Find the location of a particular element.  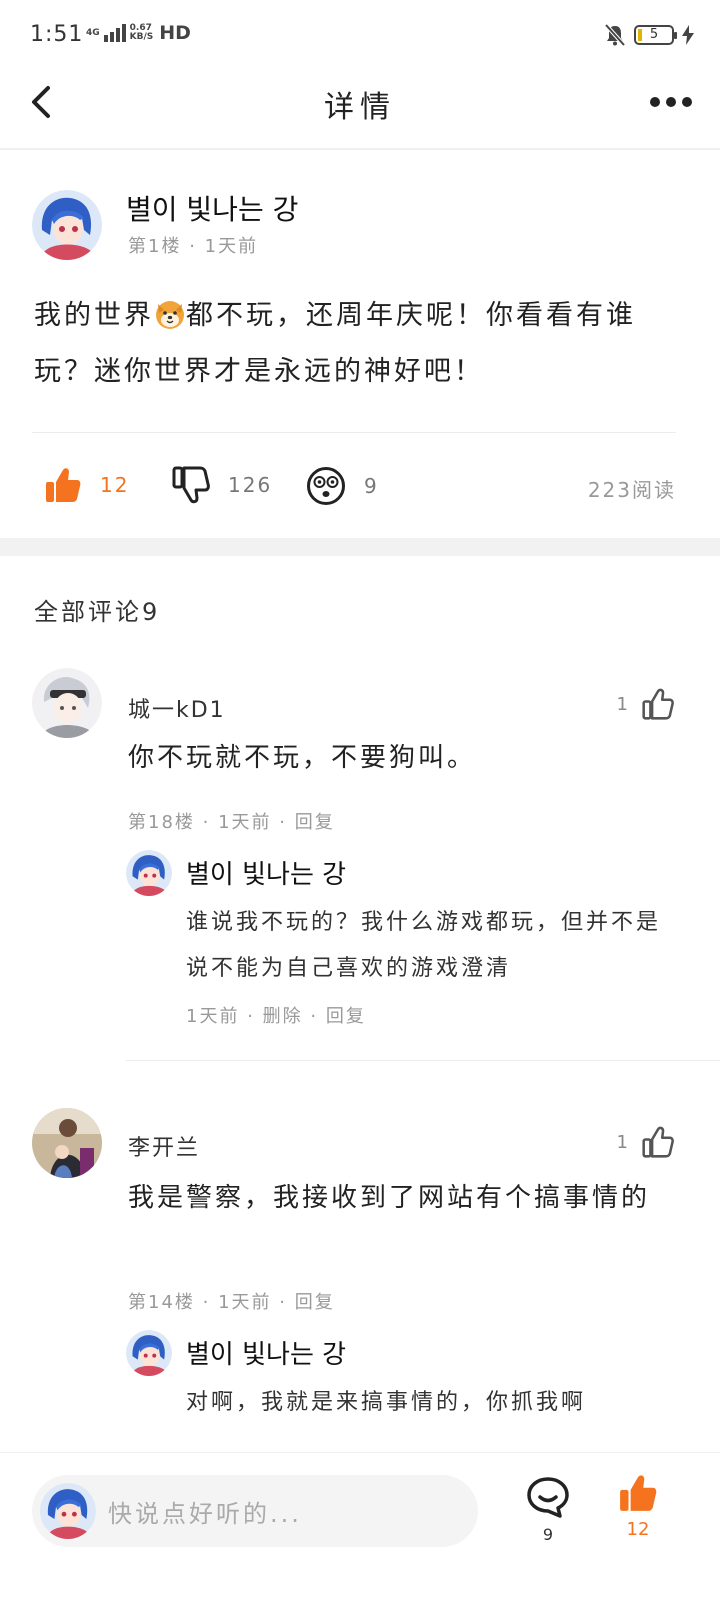

network-type: 4G is located at coordinates (93, 33).